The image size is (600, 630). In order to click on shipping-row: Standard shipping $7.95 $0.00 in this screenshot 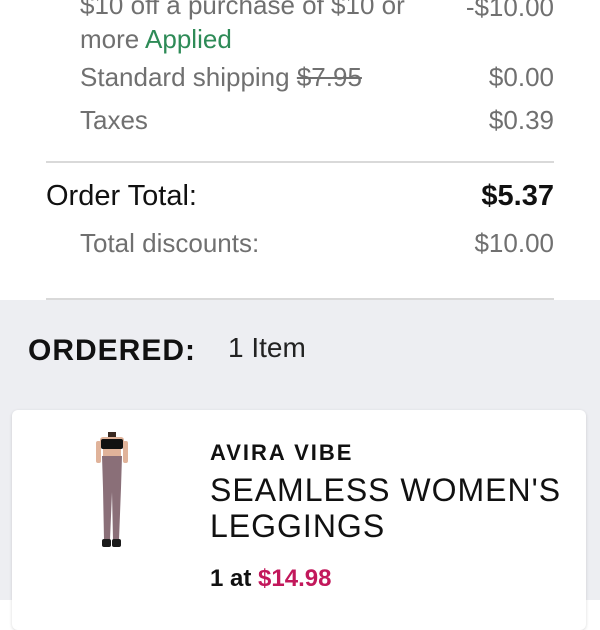, I will do `click(317, 77)`.